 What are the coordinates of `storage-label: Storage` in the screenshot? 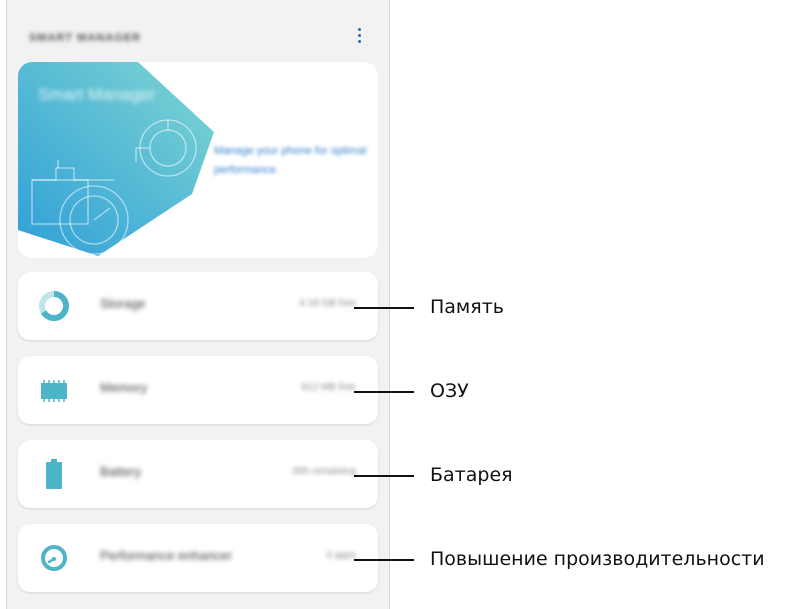 It's located at (123, 303).